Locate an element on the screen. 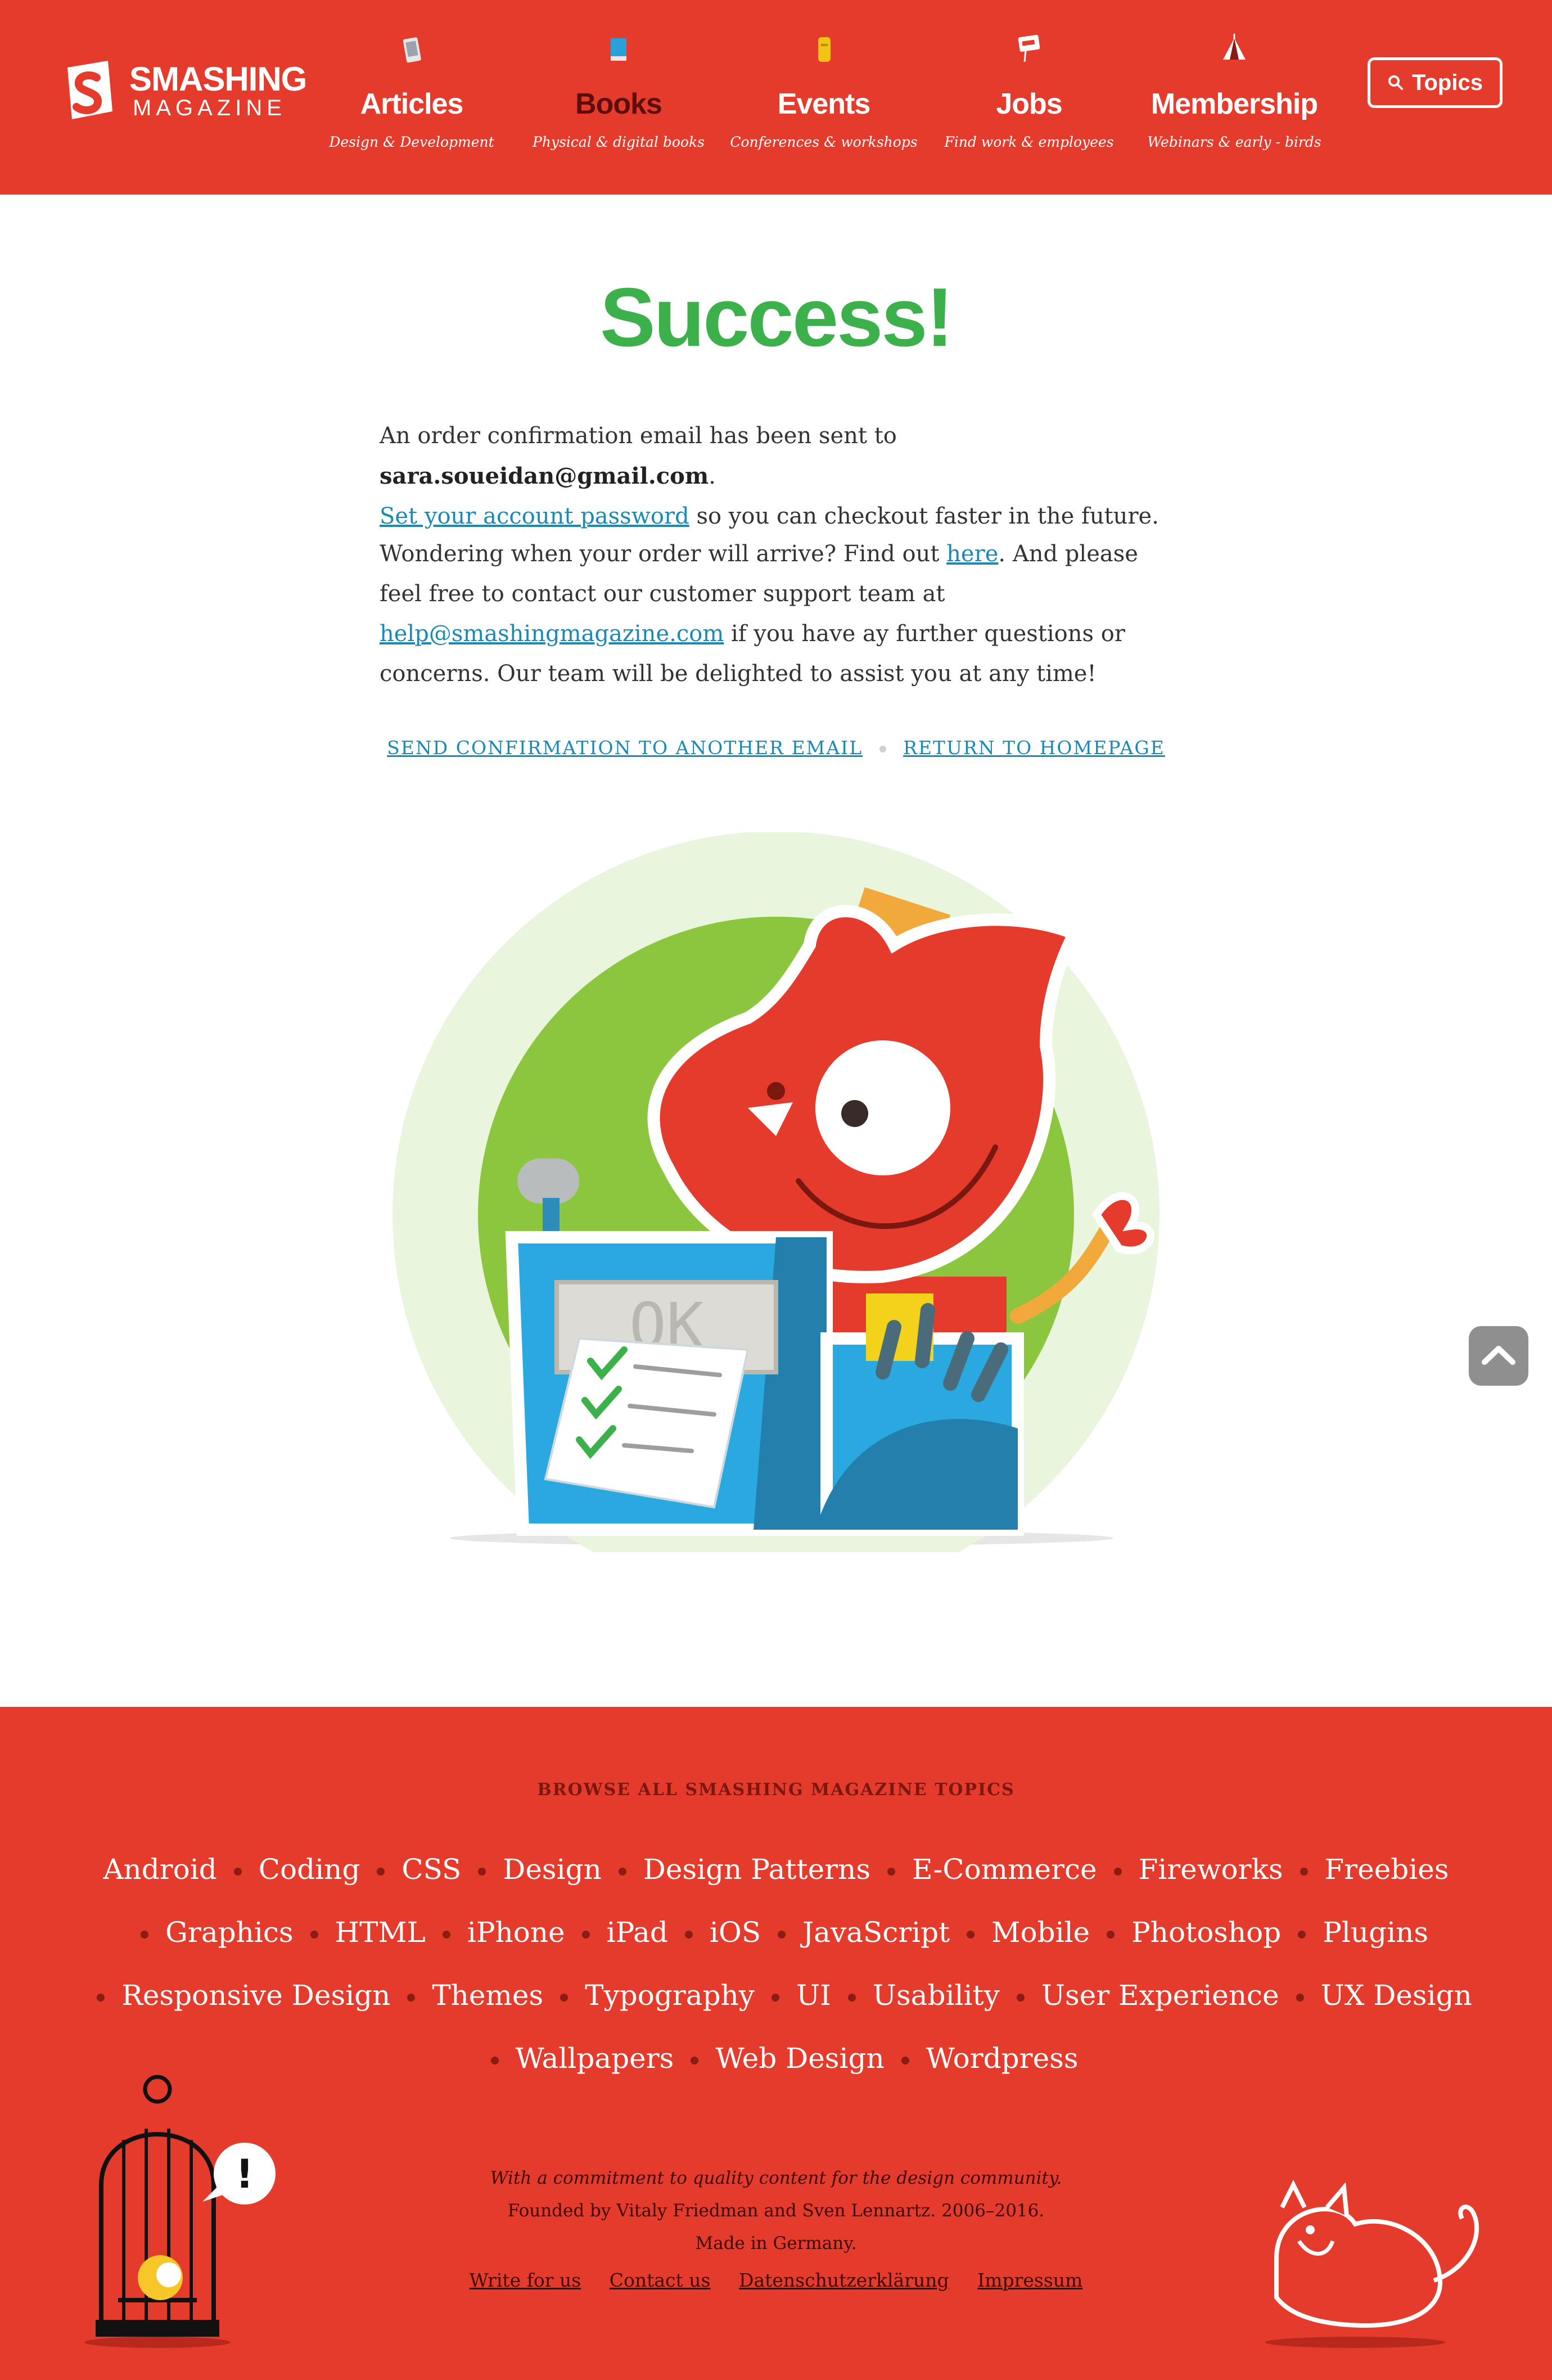 The width and height of the screenshot is (1552, 2380). topic-link: Fireworks is located at coordinates (1211, 1869).